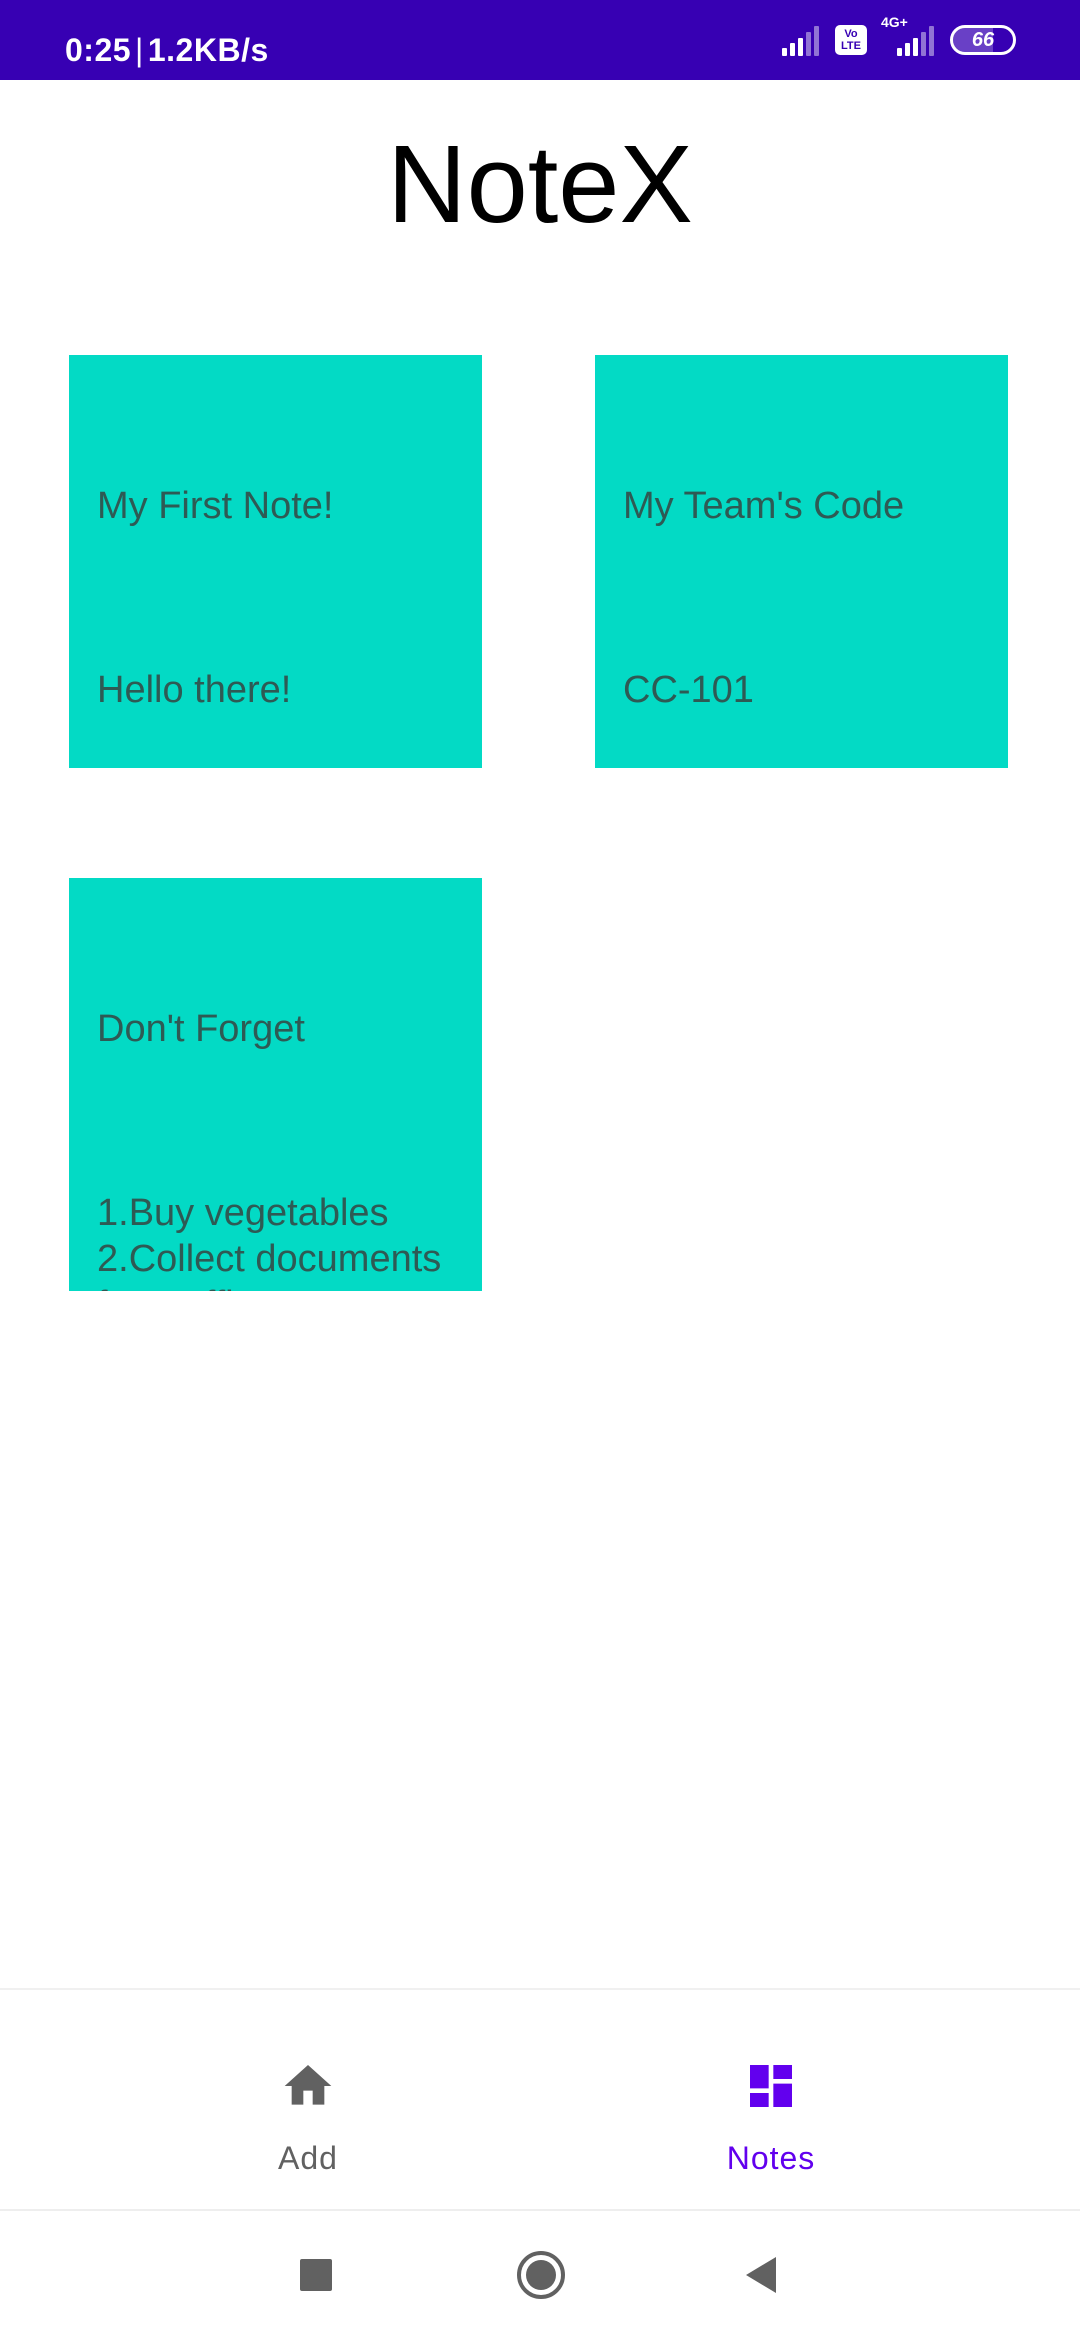 This screenshot has height=2340, width=1080. Describe the element at coordinates (215, 506) in the screenshot. I see `note-title: My First Note!` at that location.